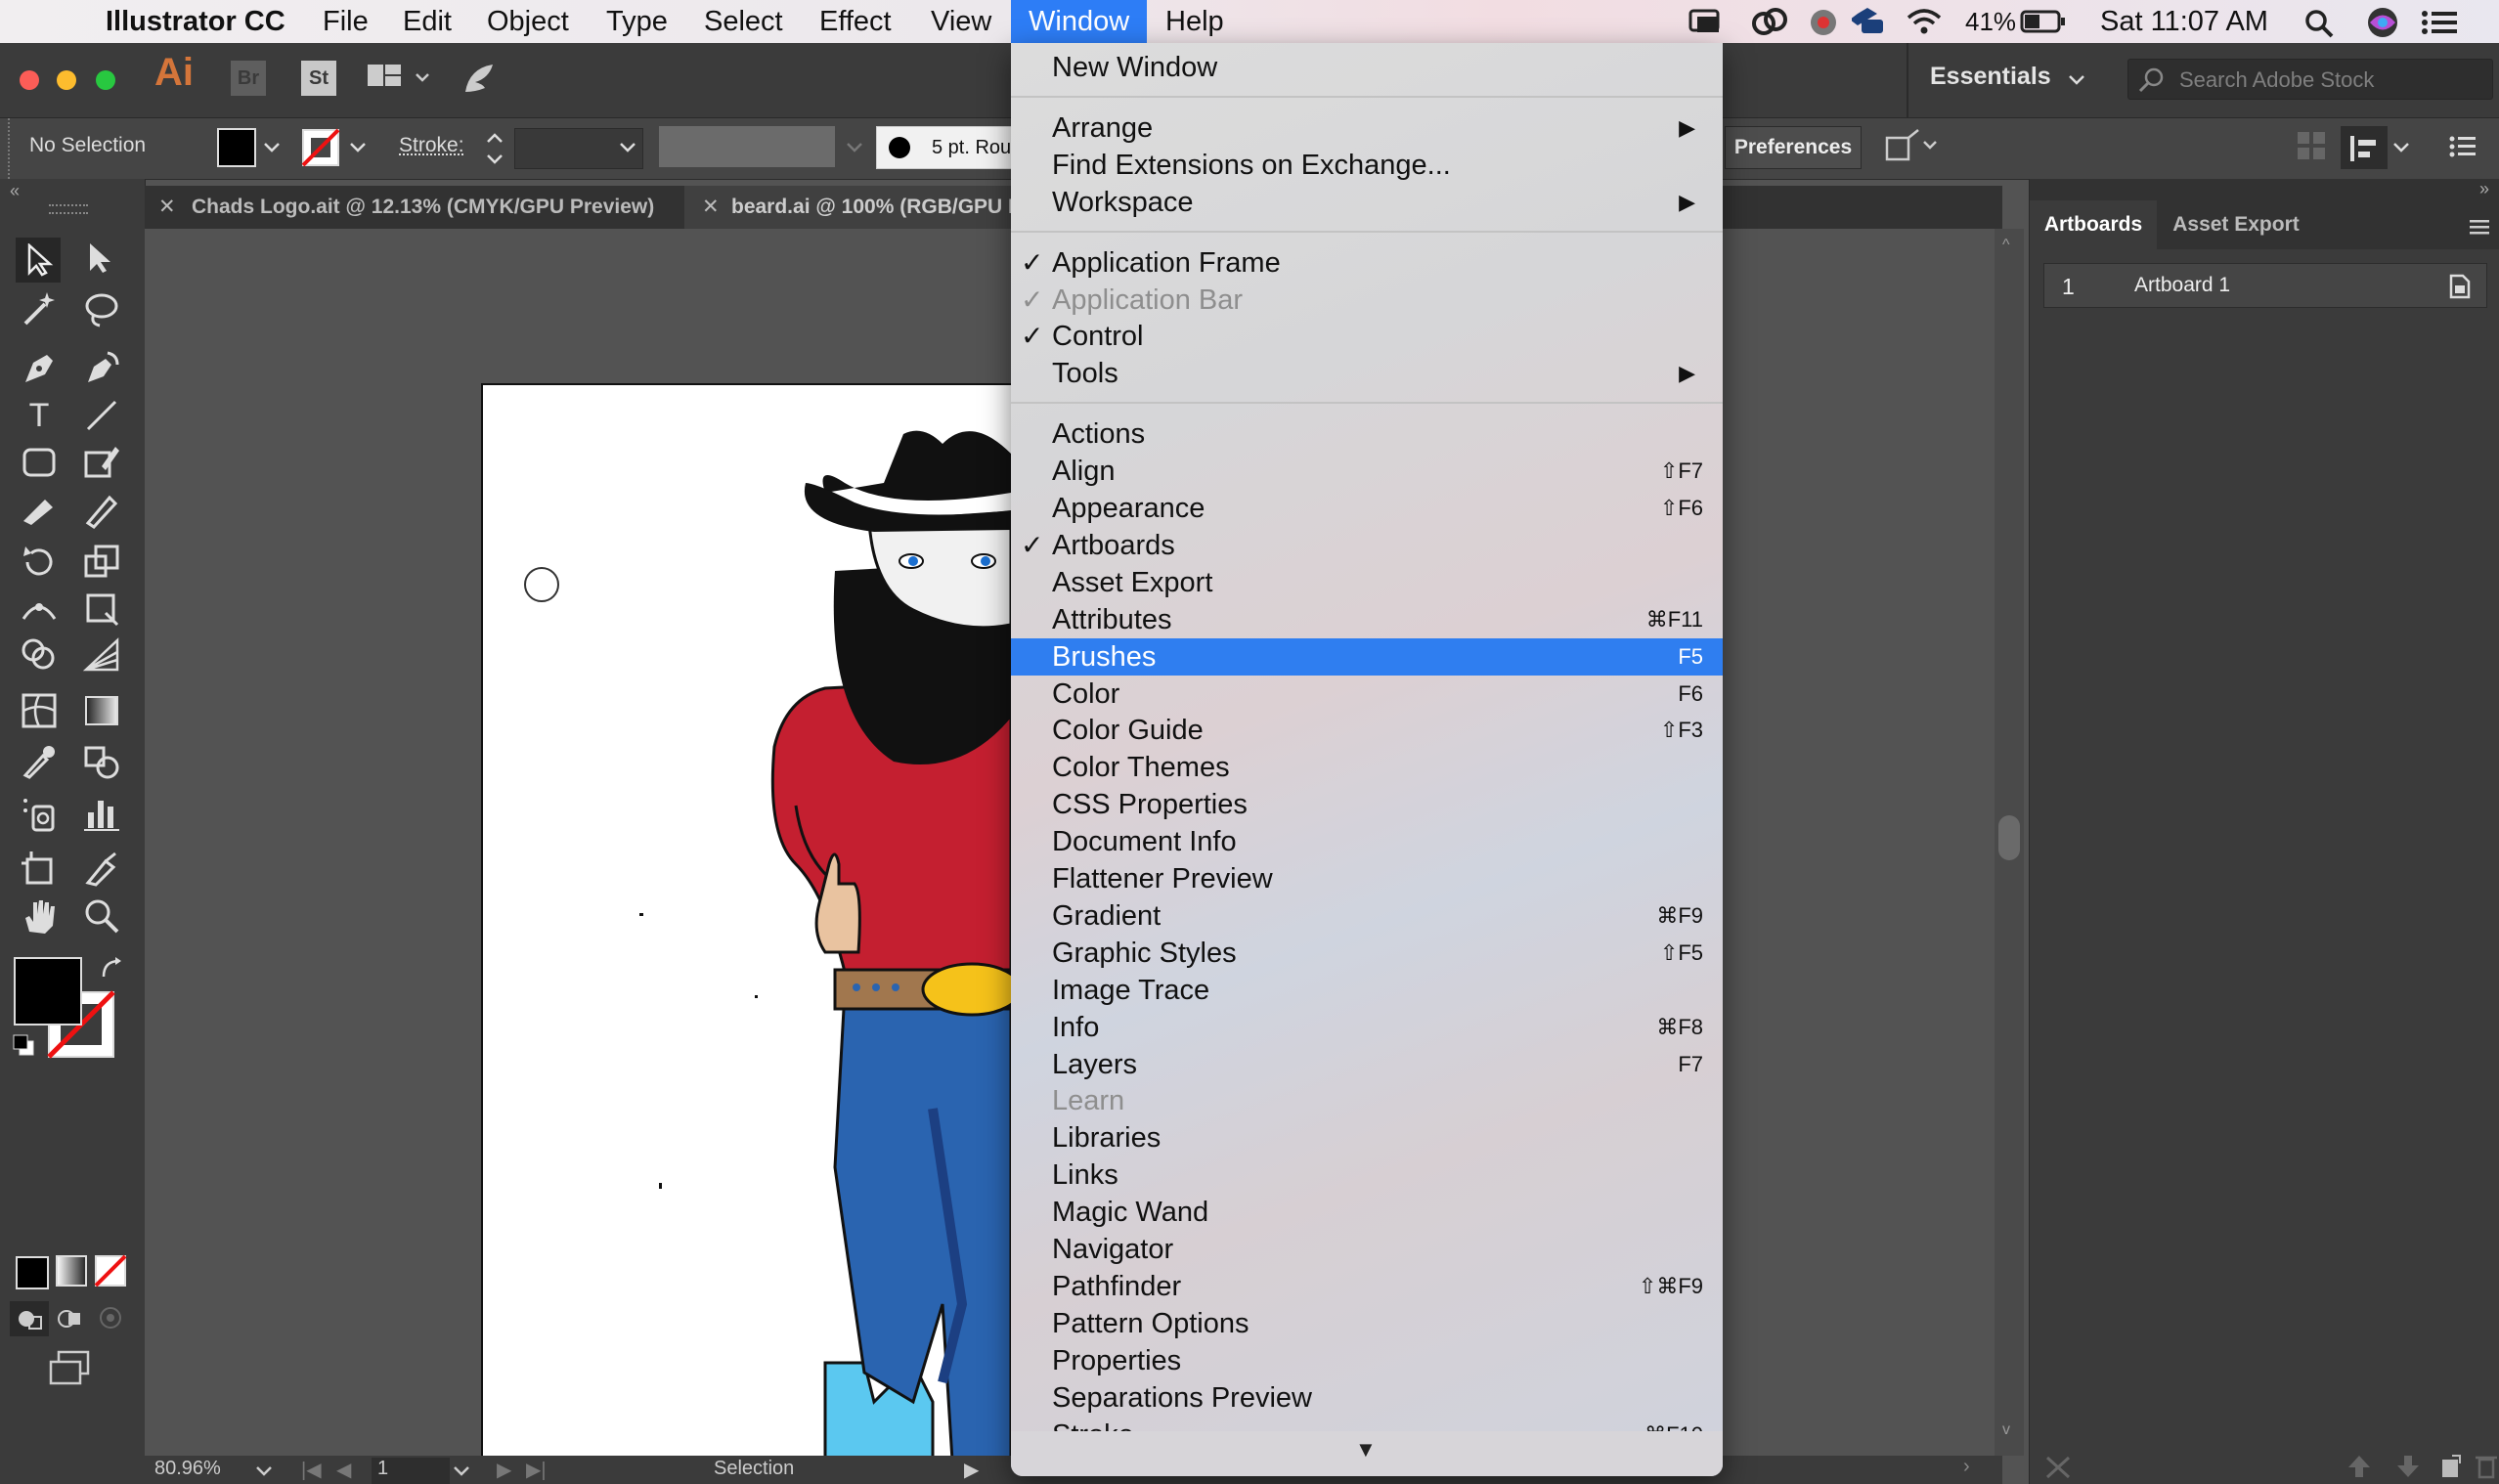 The height and width of the screenshot is (1484, 2499). Describe the element at coordinates (39, 509) in the screenshot. I see `shaper-tool-icon` at that location.